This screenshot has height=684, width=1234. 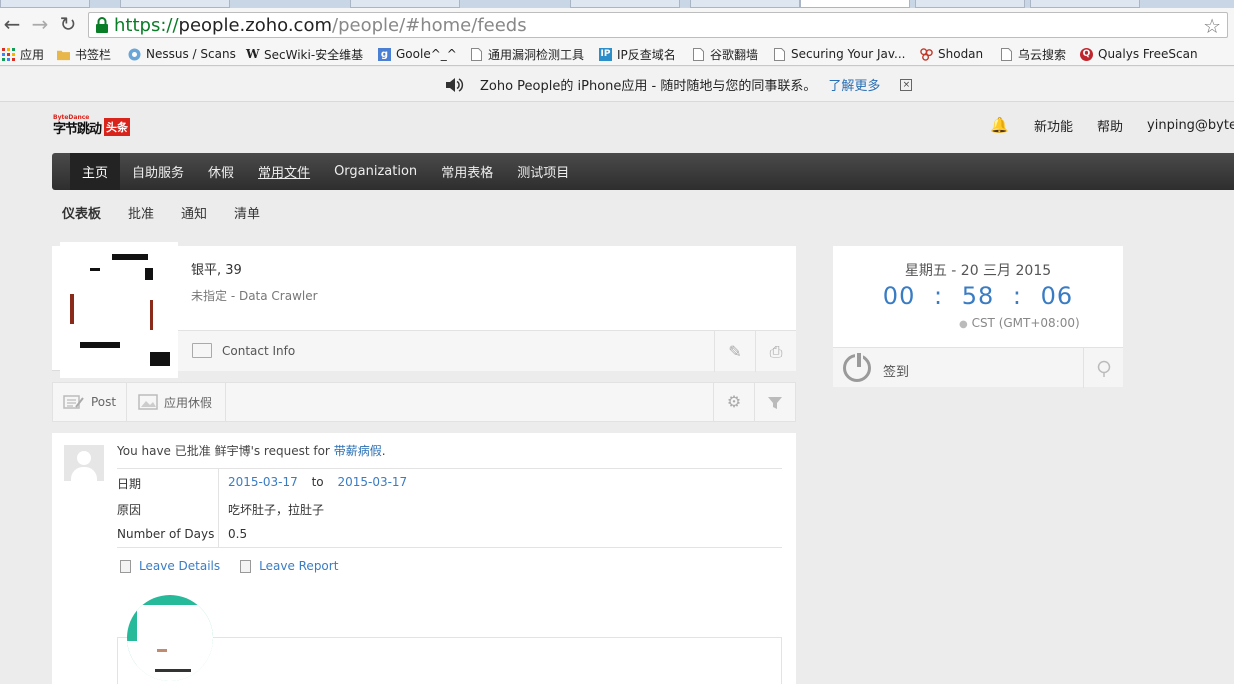 What do you see at coordinates (1139, 54) in the screenshot?
I see `bookmark-qualys: Q Qualys FreeScan` at bounding box center [1139, 54].